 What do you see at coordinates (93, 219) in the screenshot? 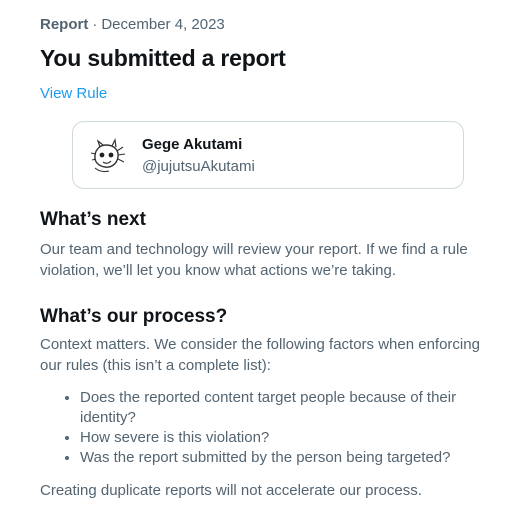
I see `whats-next-heading: What’s next` at bounding box center [93, 219].